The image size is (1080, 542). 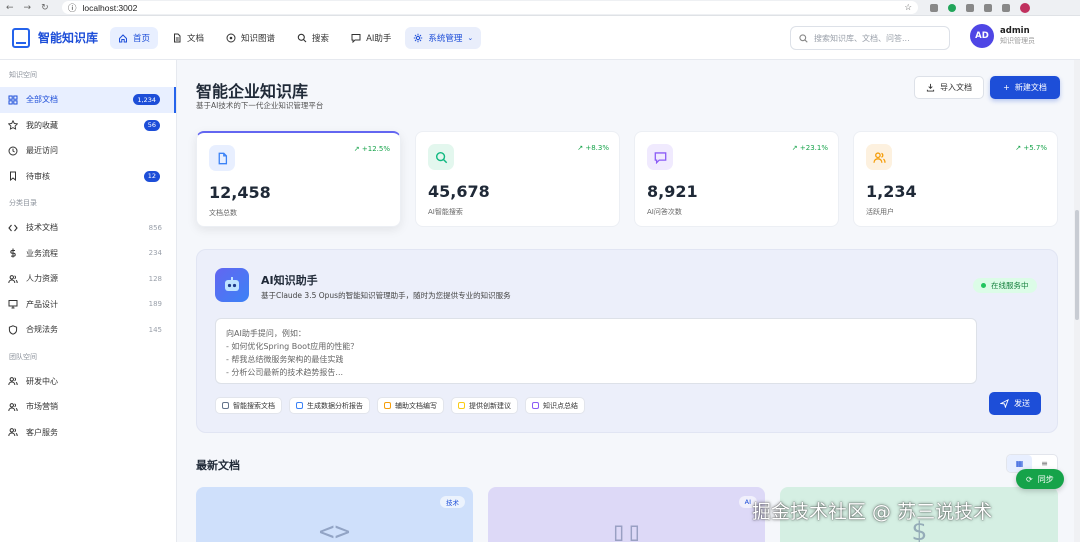 I want to click on sidebar-item: 市场营销, so click(x=88, y=407).